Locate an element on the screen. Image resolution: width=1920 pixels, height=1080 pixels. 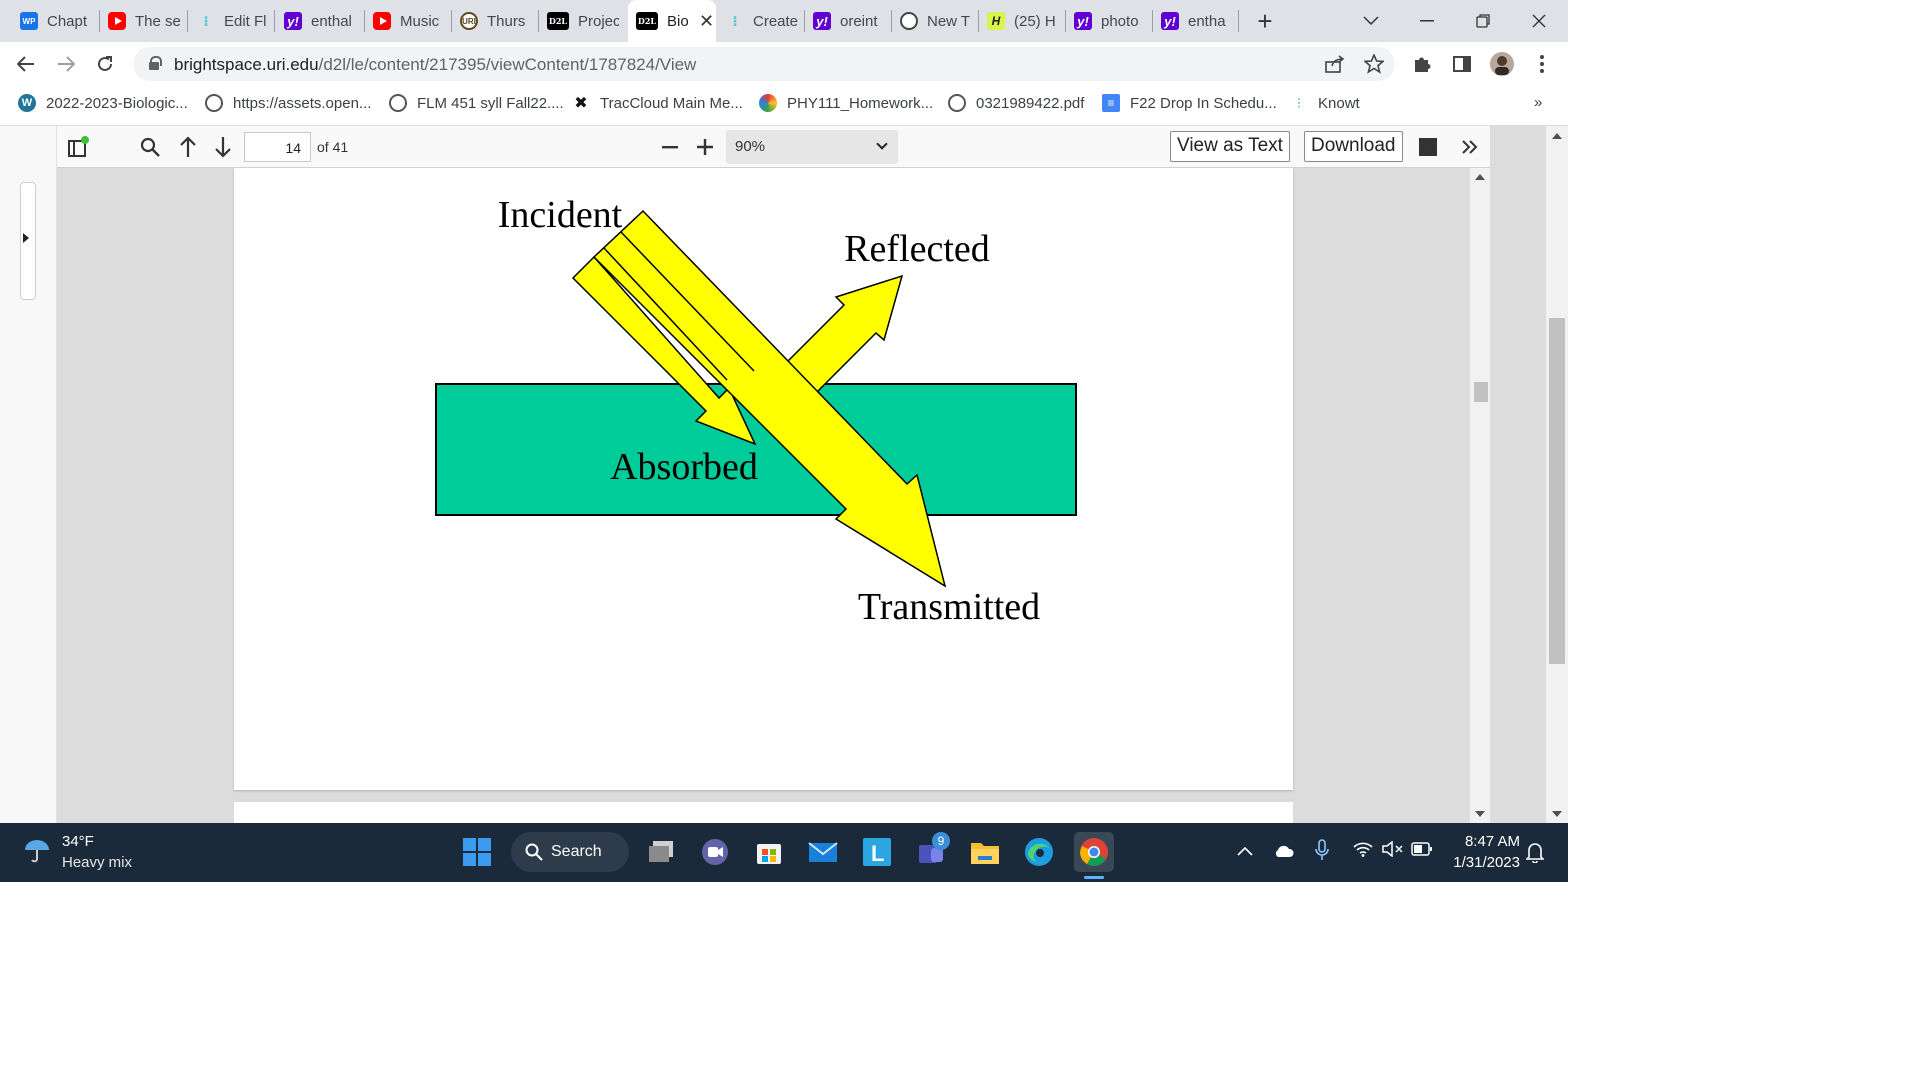
active-app-indicator is located at coordinates (1094, 877).